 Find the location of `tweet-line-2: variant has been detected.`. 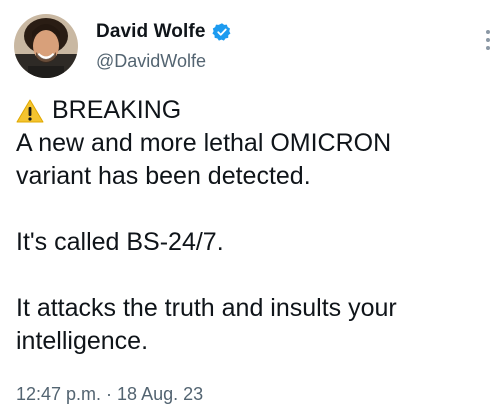

tweet-line-2: variant has been detected. is located at coordinates (163, 176).